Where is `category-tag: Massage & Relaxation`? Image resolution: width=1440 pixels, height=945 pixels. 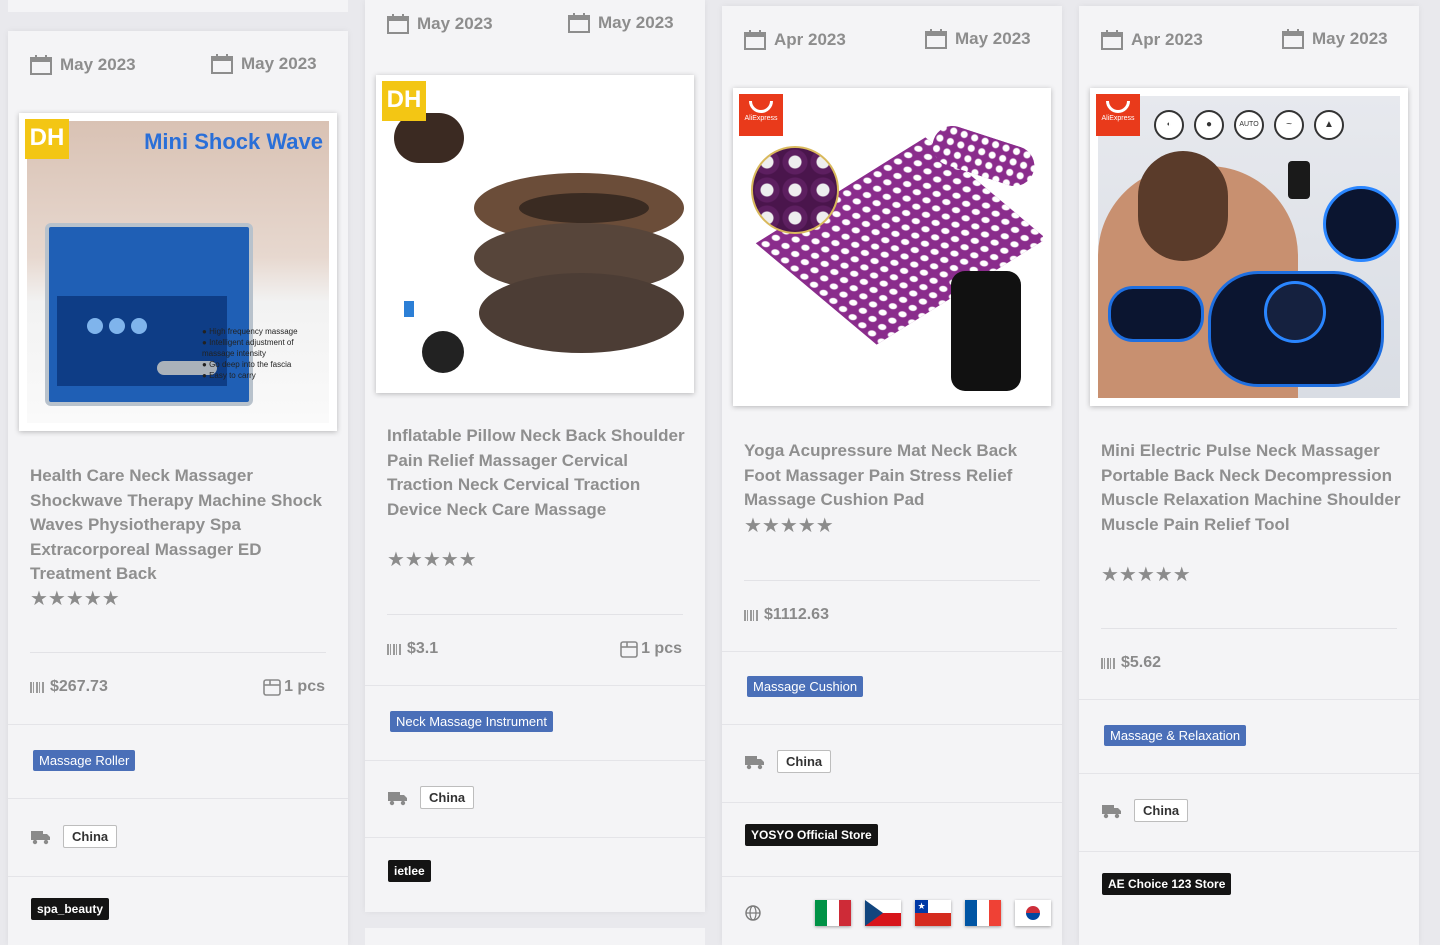 category-tag: Massage & Relaxation is located at coordinates (1175, 735).